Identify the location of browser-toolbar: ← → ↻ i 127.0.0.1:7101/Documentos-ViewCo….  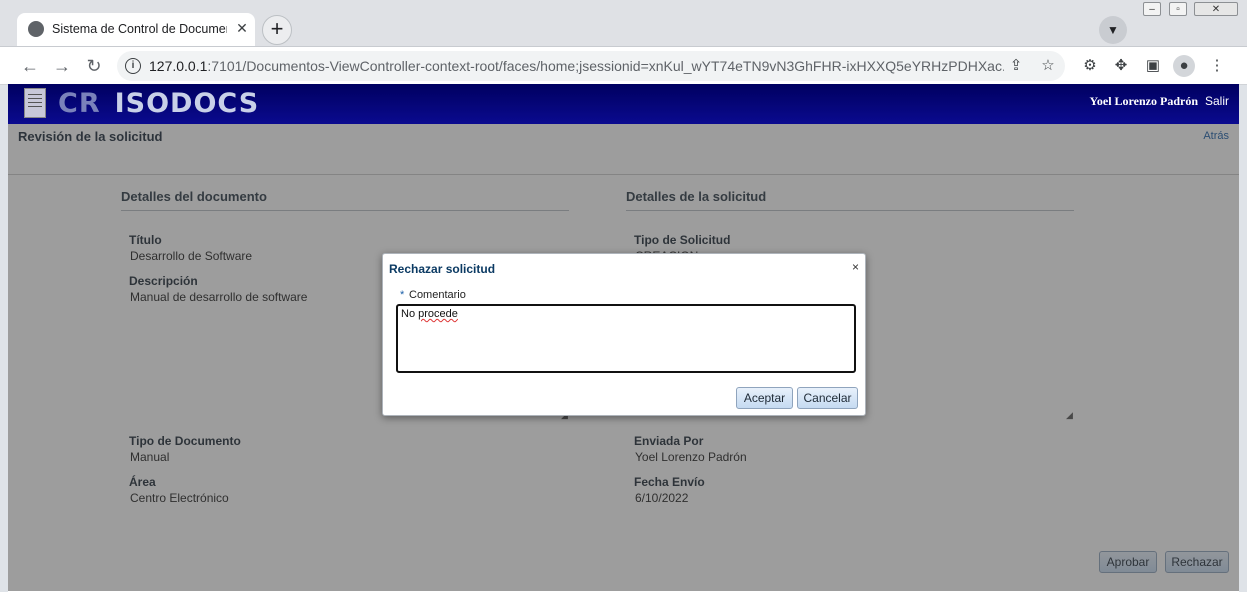
(623, 66).